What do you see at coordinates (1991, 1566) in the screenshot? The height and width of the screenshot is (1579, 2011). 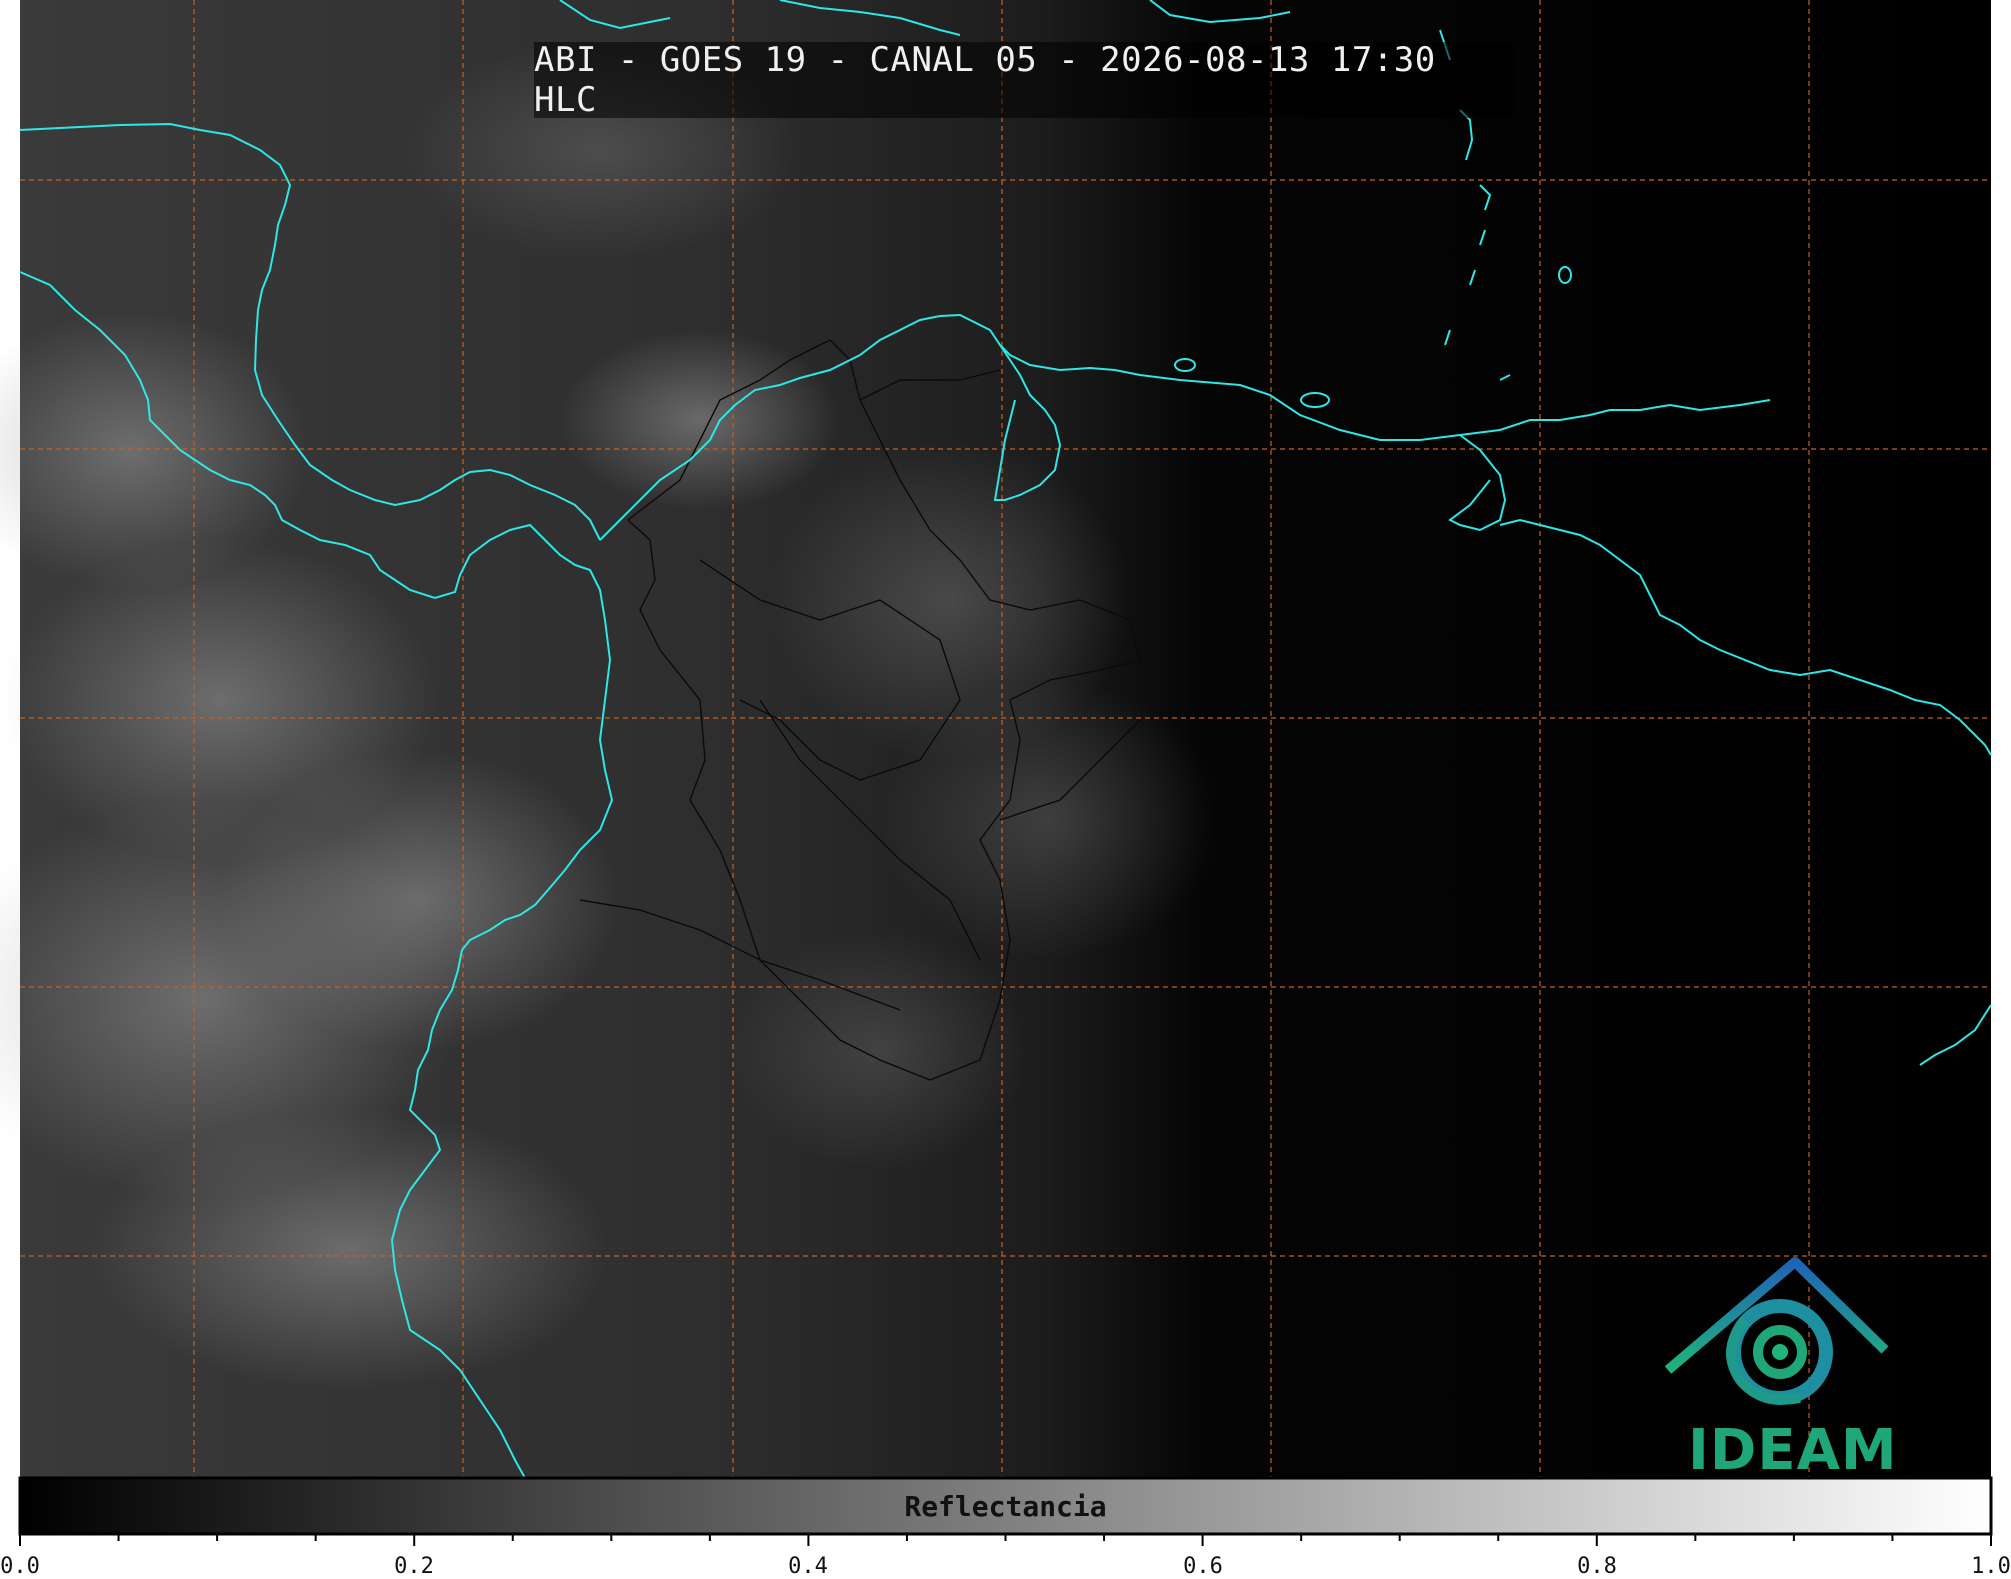 I see `colorbar-tick-5: 1.0` at bounding box center [1991, 1566].